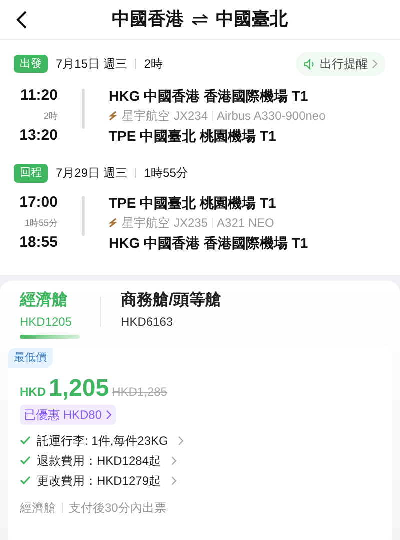 This screenshot has width=400, height=540. What do you see at coordinates (99, 461) in the screenshot?
I see `fare-condition: 退款費用：HKD1284起` at bounding box center [99, 461].